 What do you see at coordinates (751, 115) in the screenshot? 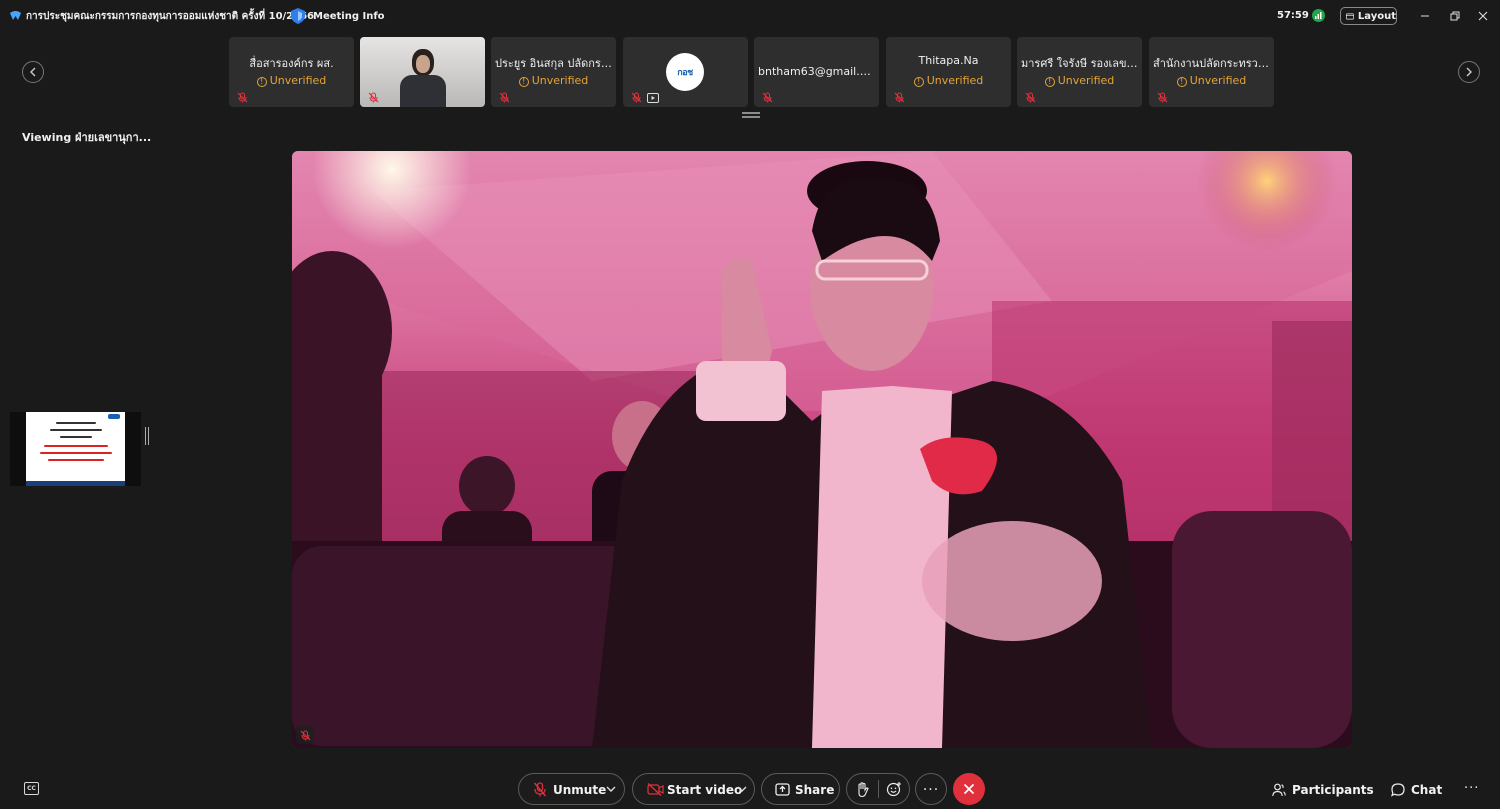
I see `strip-resize-handle` at bounding box center [751, 115].